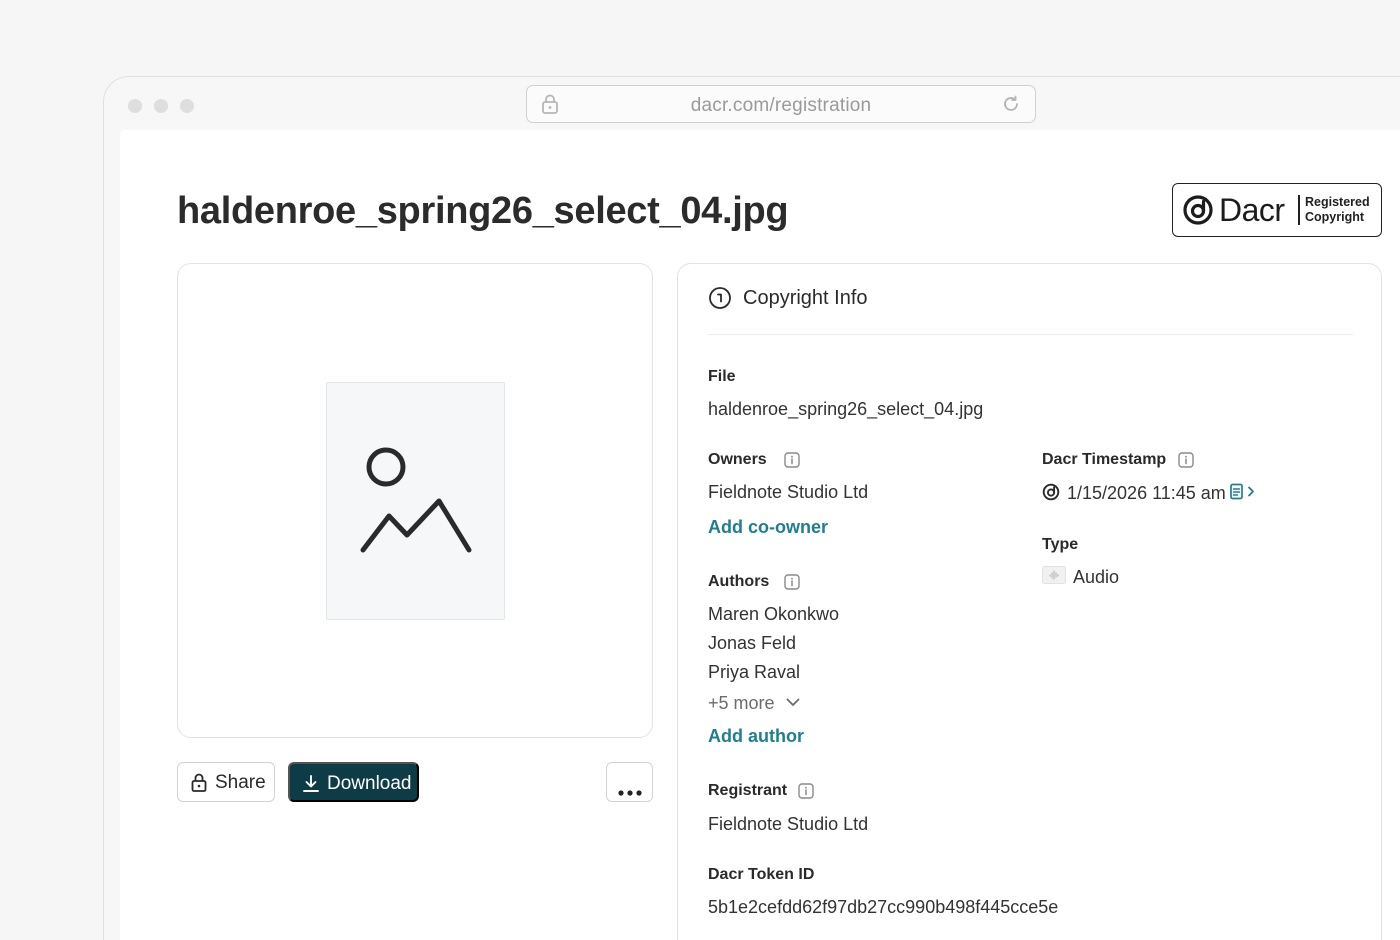 The height and width of the screenshot is (940, 1400). What do you see at coordinates (739, 581) in the screenshot?
I see `authors-label: Authors` at bounding box center [739, 581].